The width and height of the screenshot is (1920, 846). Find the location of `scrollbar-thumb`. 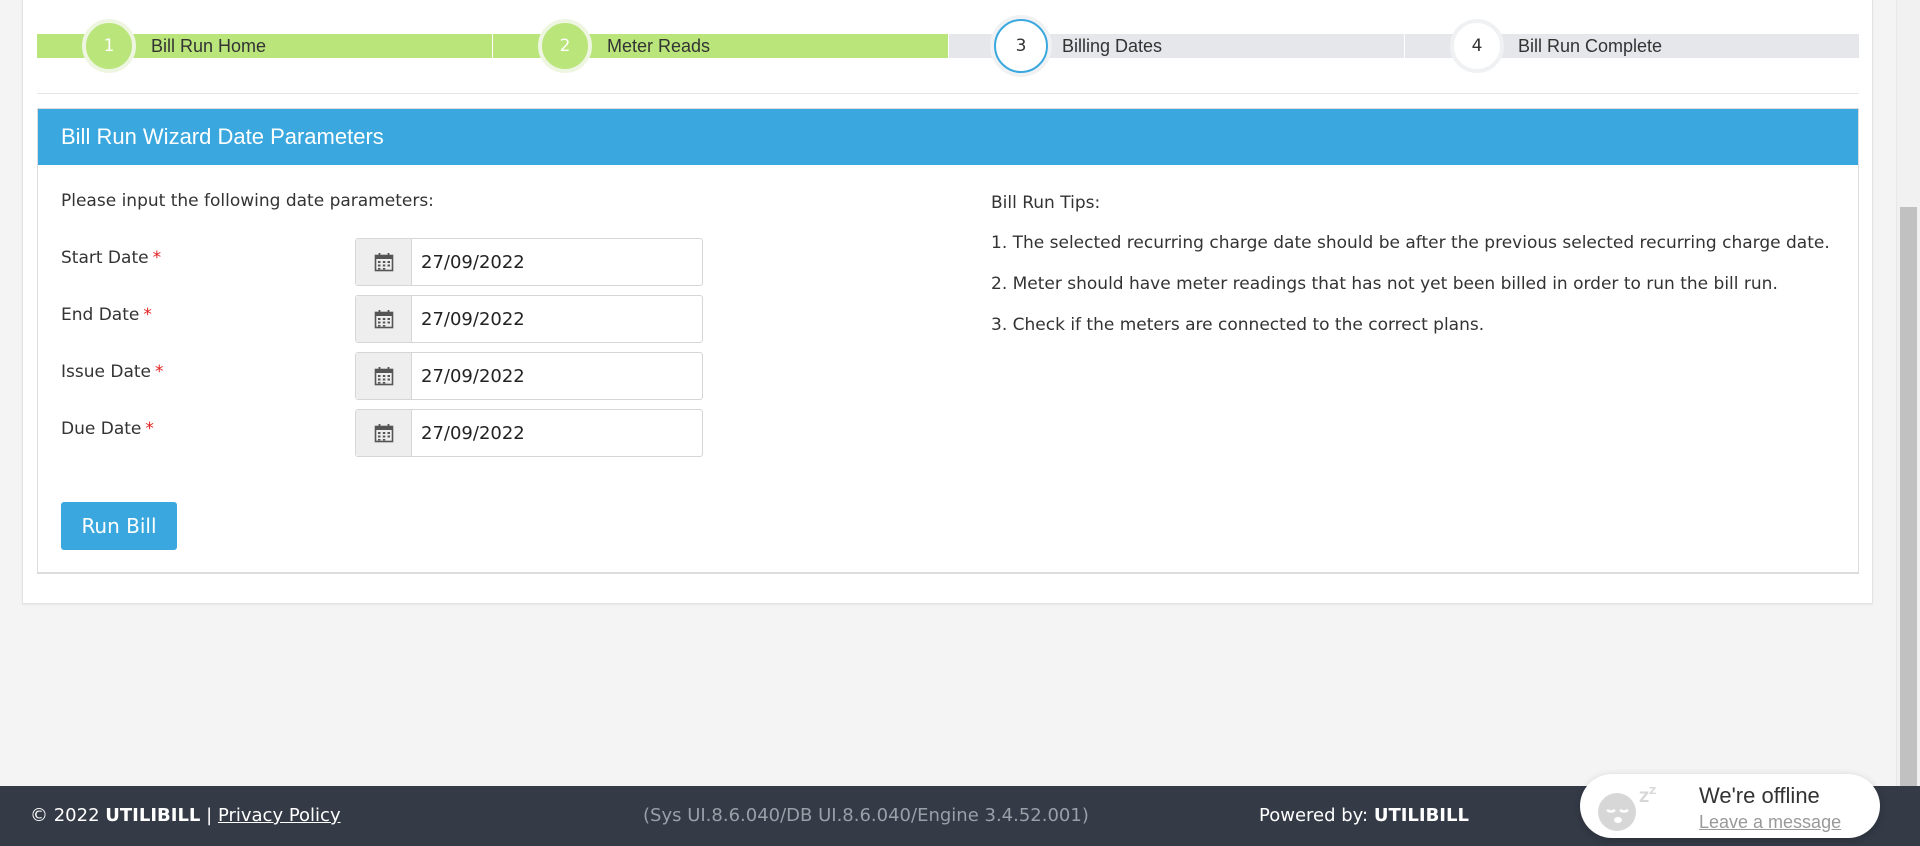

scrollbar-thumb is located at coordinates (1908, 496).